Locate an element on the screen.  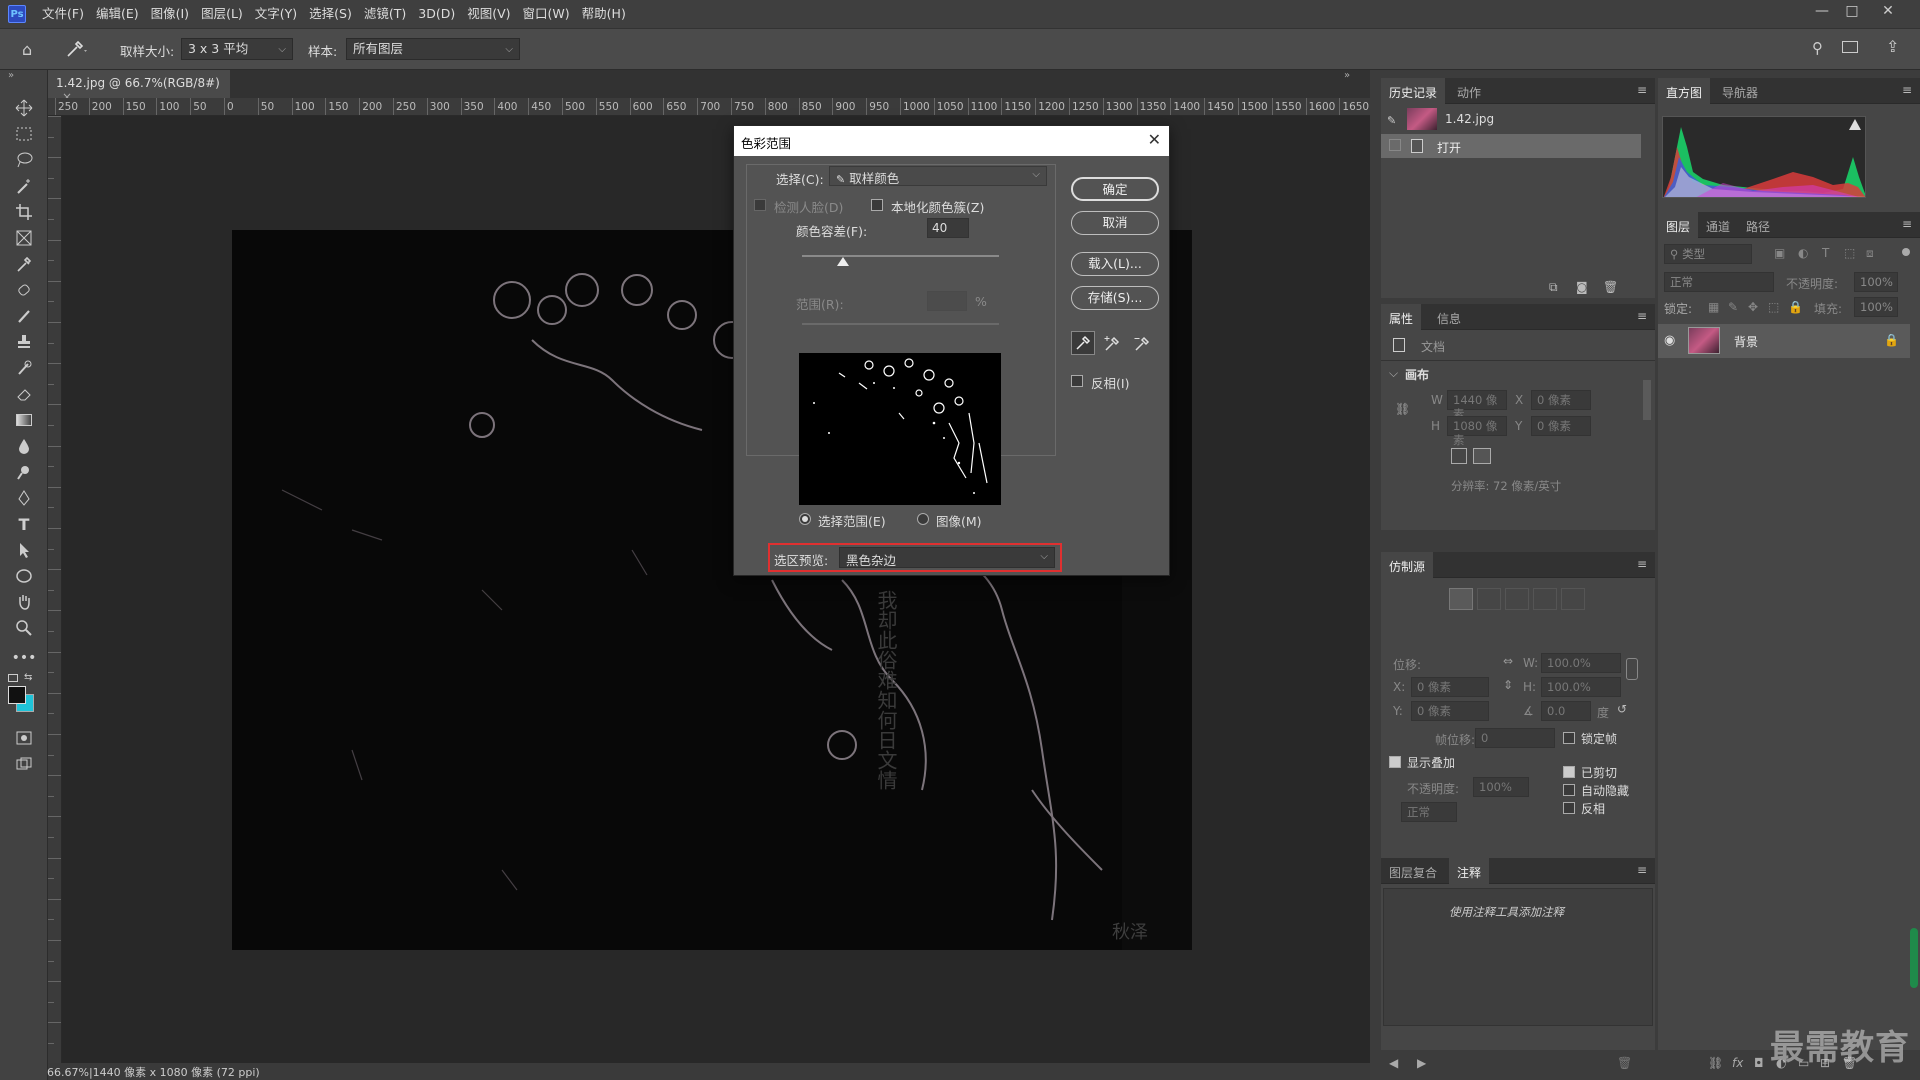
move-tool-icon is located at coordinates (24, 108).